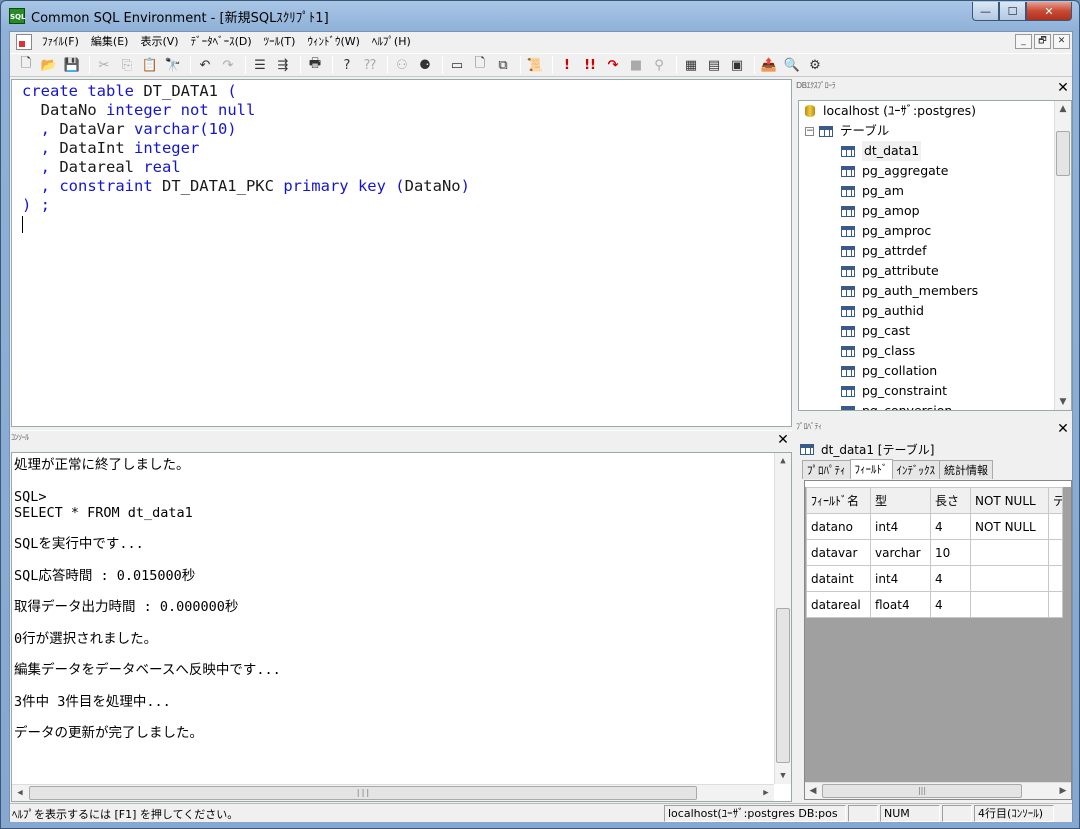 The image size is (1080, 829). What do you see at coordinates (20, 793) in the screenshot?
I see `scroll-left-icon: ◀` at bounding box center [20, 793].